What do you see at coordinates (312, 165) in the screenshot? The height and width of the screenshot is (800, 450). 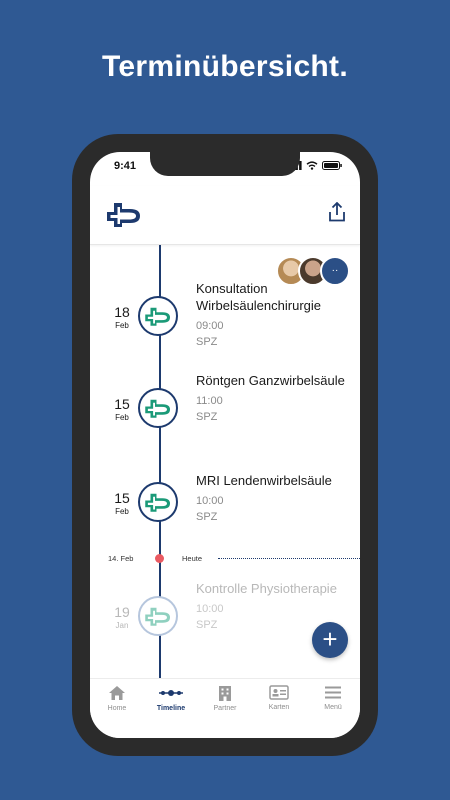 I see `wifi-icon` at bounding box center [312, 165].